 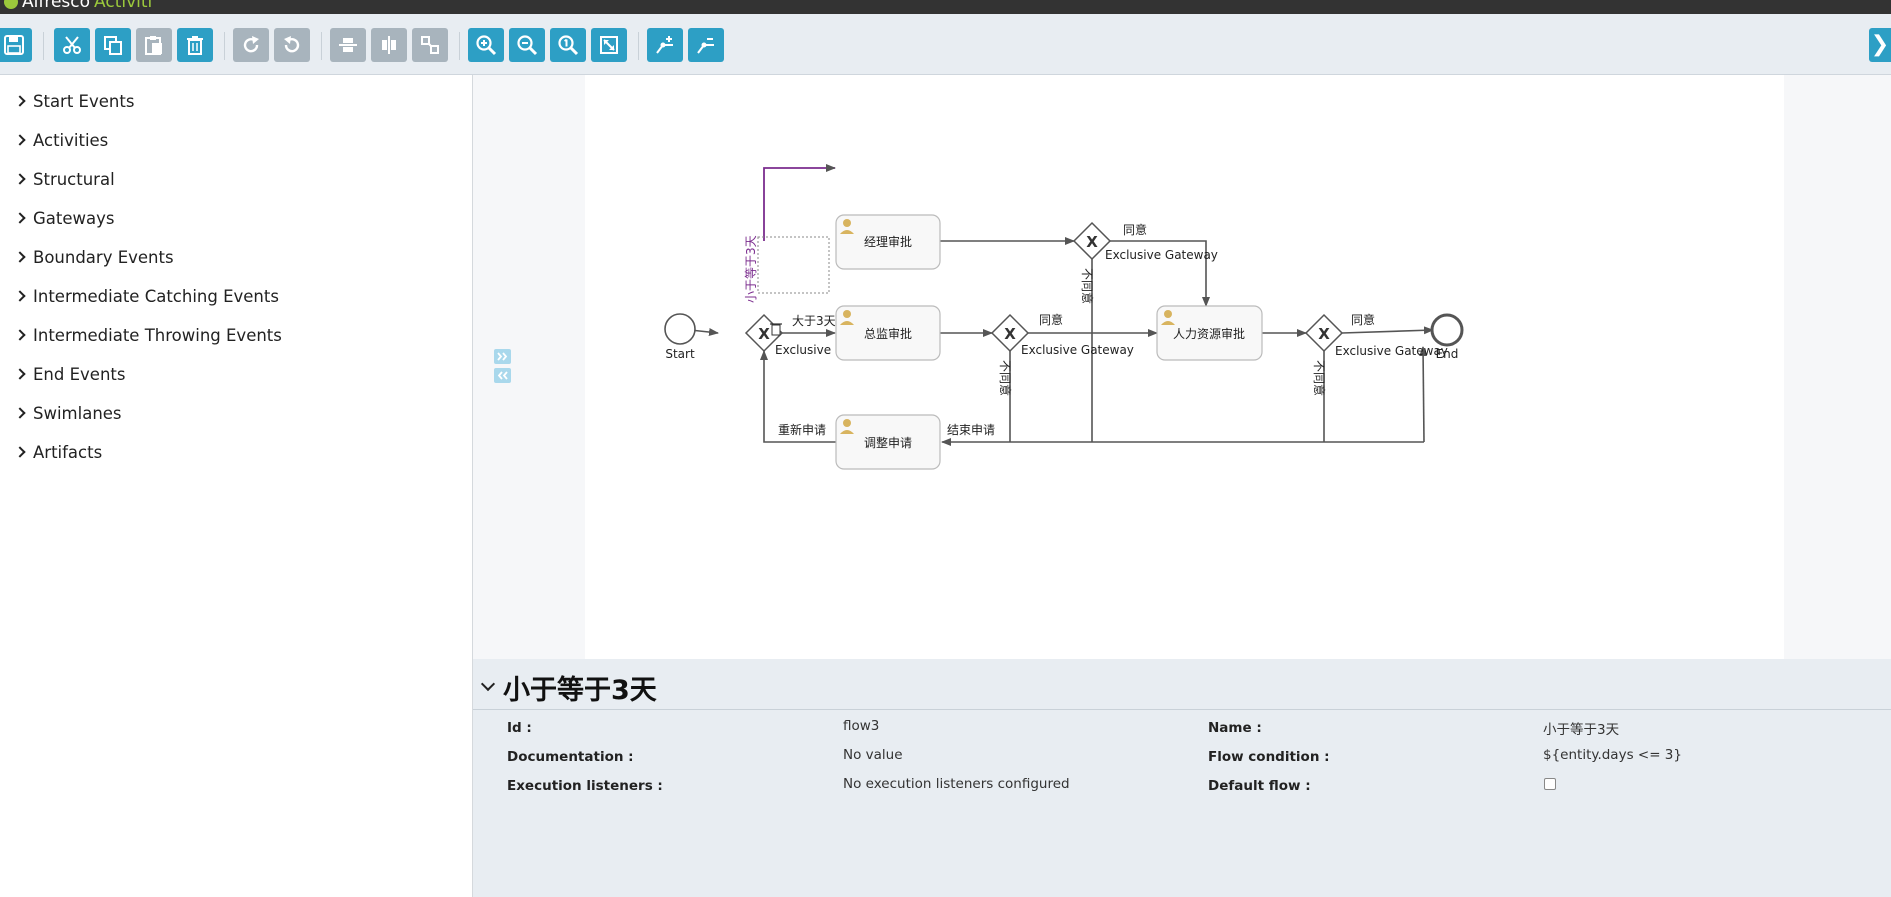 I want to click on toolbar-collapse-button: ❯, so click(x=1880, y=45).